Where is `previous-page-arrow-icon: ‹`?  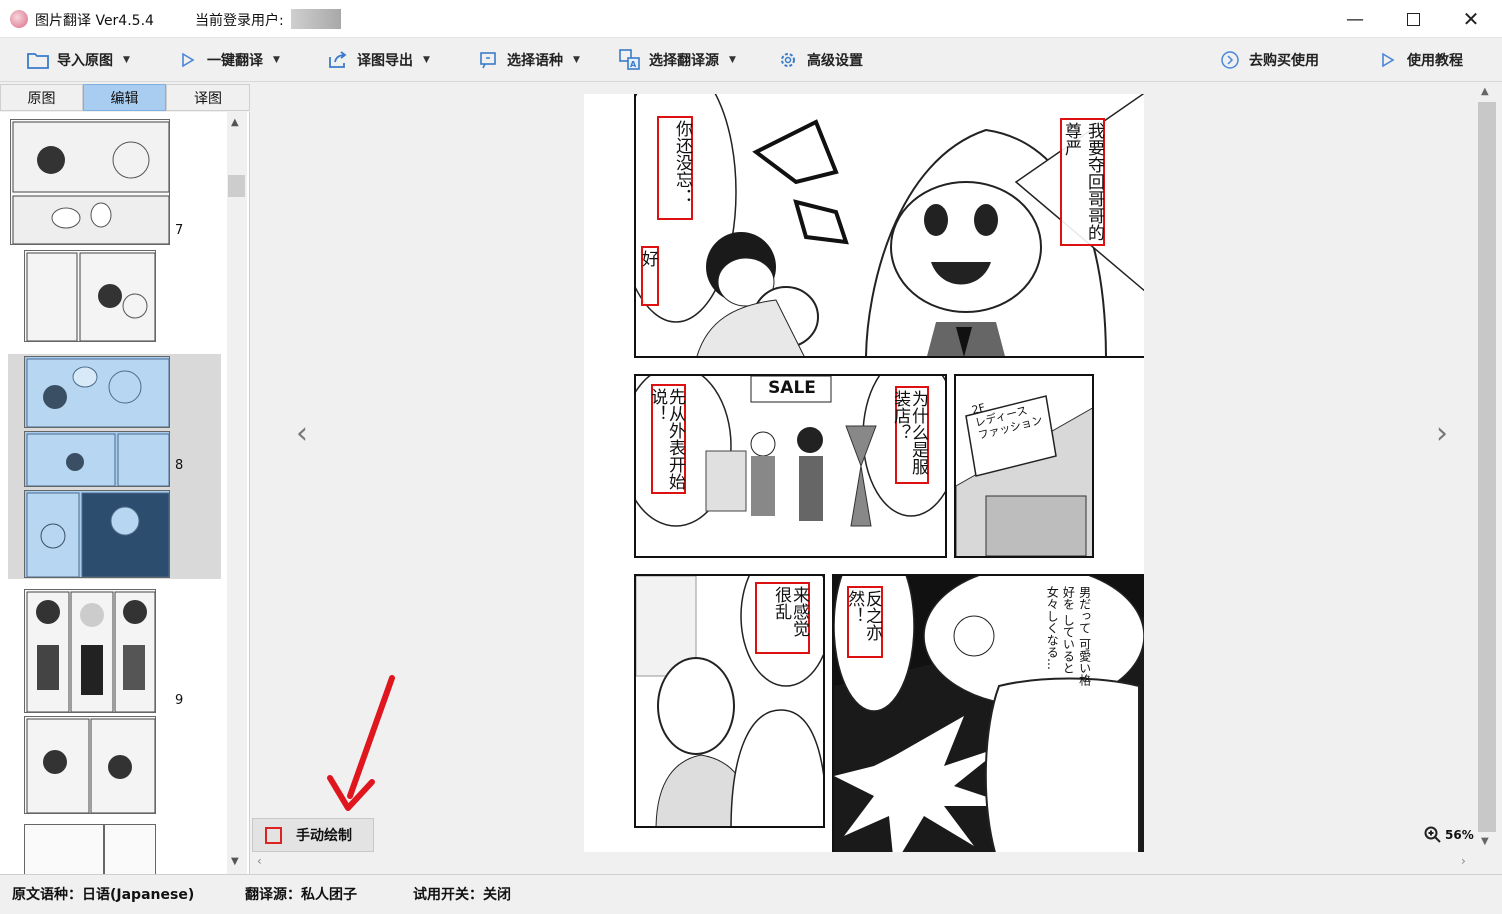
previous-page-arrow-icon: ‹ is located at coordinates (302, 433).